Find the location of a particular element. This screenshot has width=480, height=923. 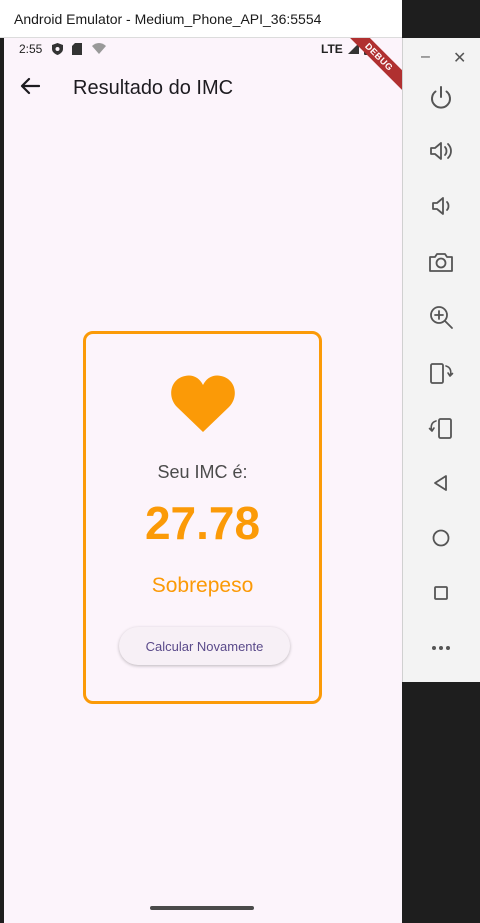

emulator-side-panel: – ✕ is located at coordinates (441, 360).